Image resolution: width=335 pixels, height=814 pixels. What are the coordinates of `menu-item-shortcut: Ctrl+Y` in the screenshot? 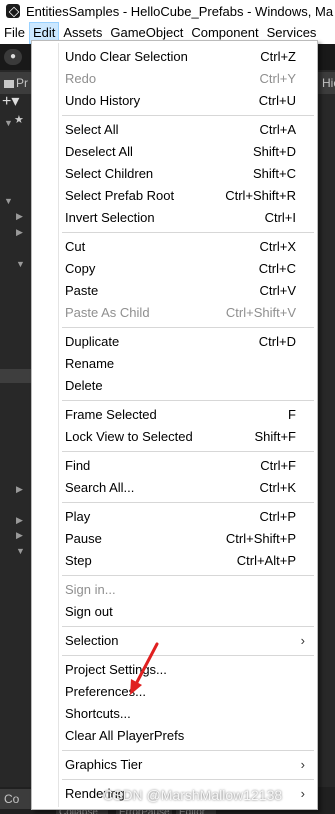 It's located at (277, 78).